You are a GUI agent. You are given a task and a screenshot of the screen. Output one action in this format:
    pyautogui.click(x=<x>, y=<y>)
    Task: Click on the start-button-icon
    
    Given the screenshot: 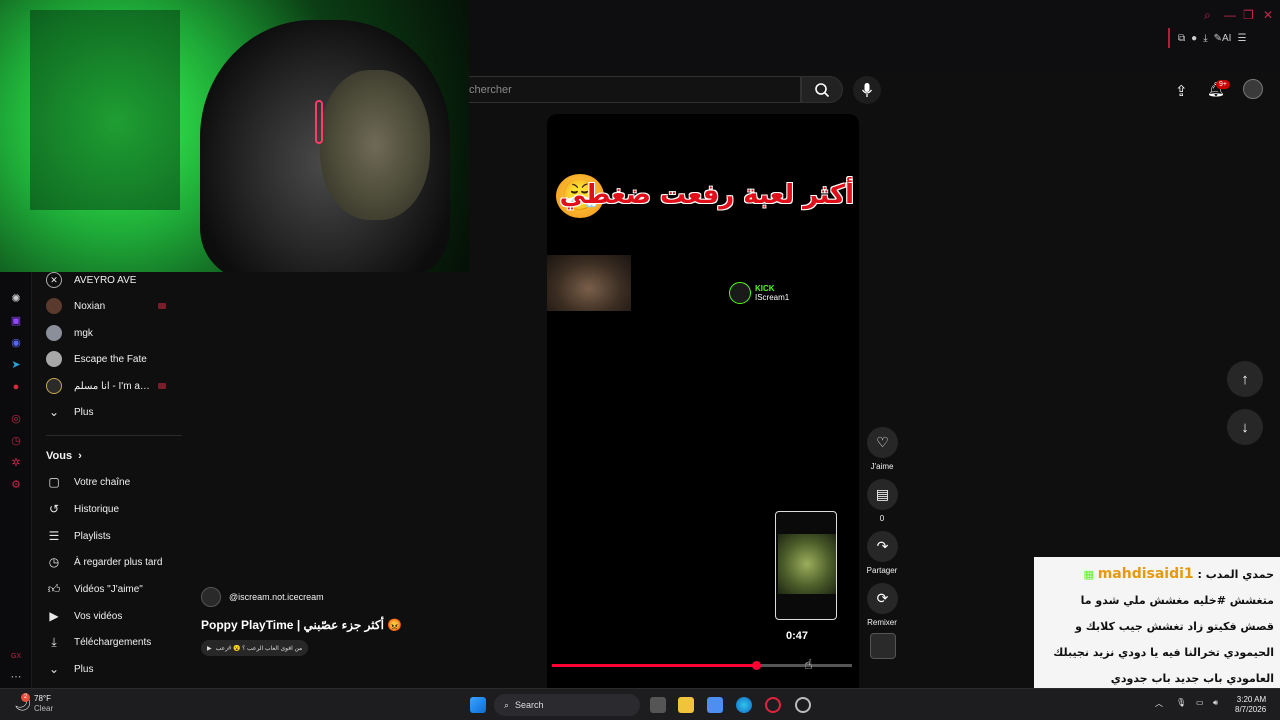 What is the action you would take?
    pyautogui.click(x=478, y=705)
    